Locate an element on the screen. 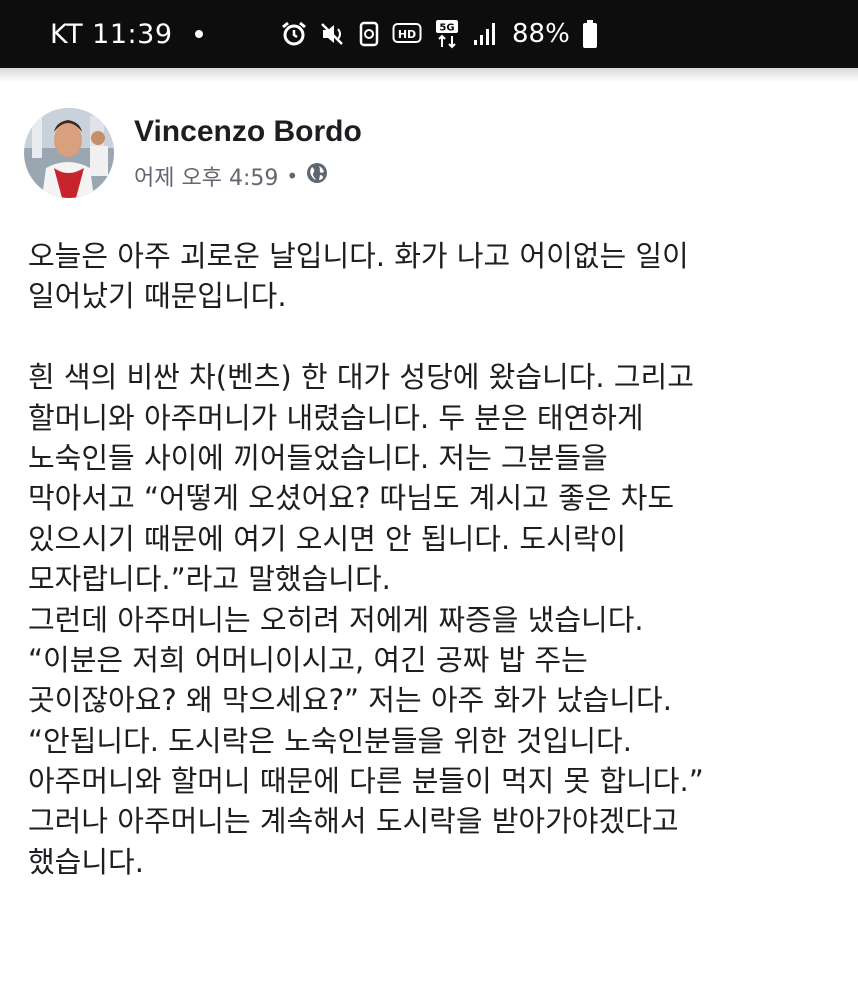 This screenshot has width=858, height=994. post-header: Vincenzo Bordo 어제 오후 4:59 • is located at coordinates (193, 153).